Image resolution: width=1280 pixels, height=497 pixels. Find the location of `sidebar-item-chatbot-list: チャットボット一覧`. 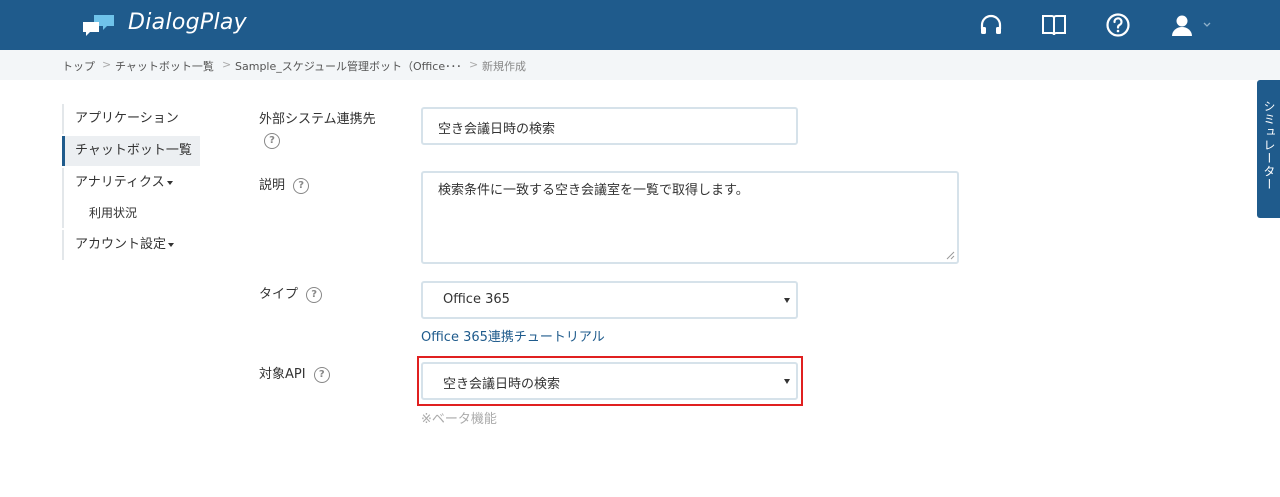

sidebar-item-chatbot-list: チャットボット一覧 is located at coordinates (131, 151).